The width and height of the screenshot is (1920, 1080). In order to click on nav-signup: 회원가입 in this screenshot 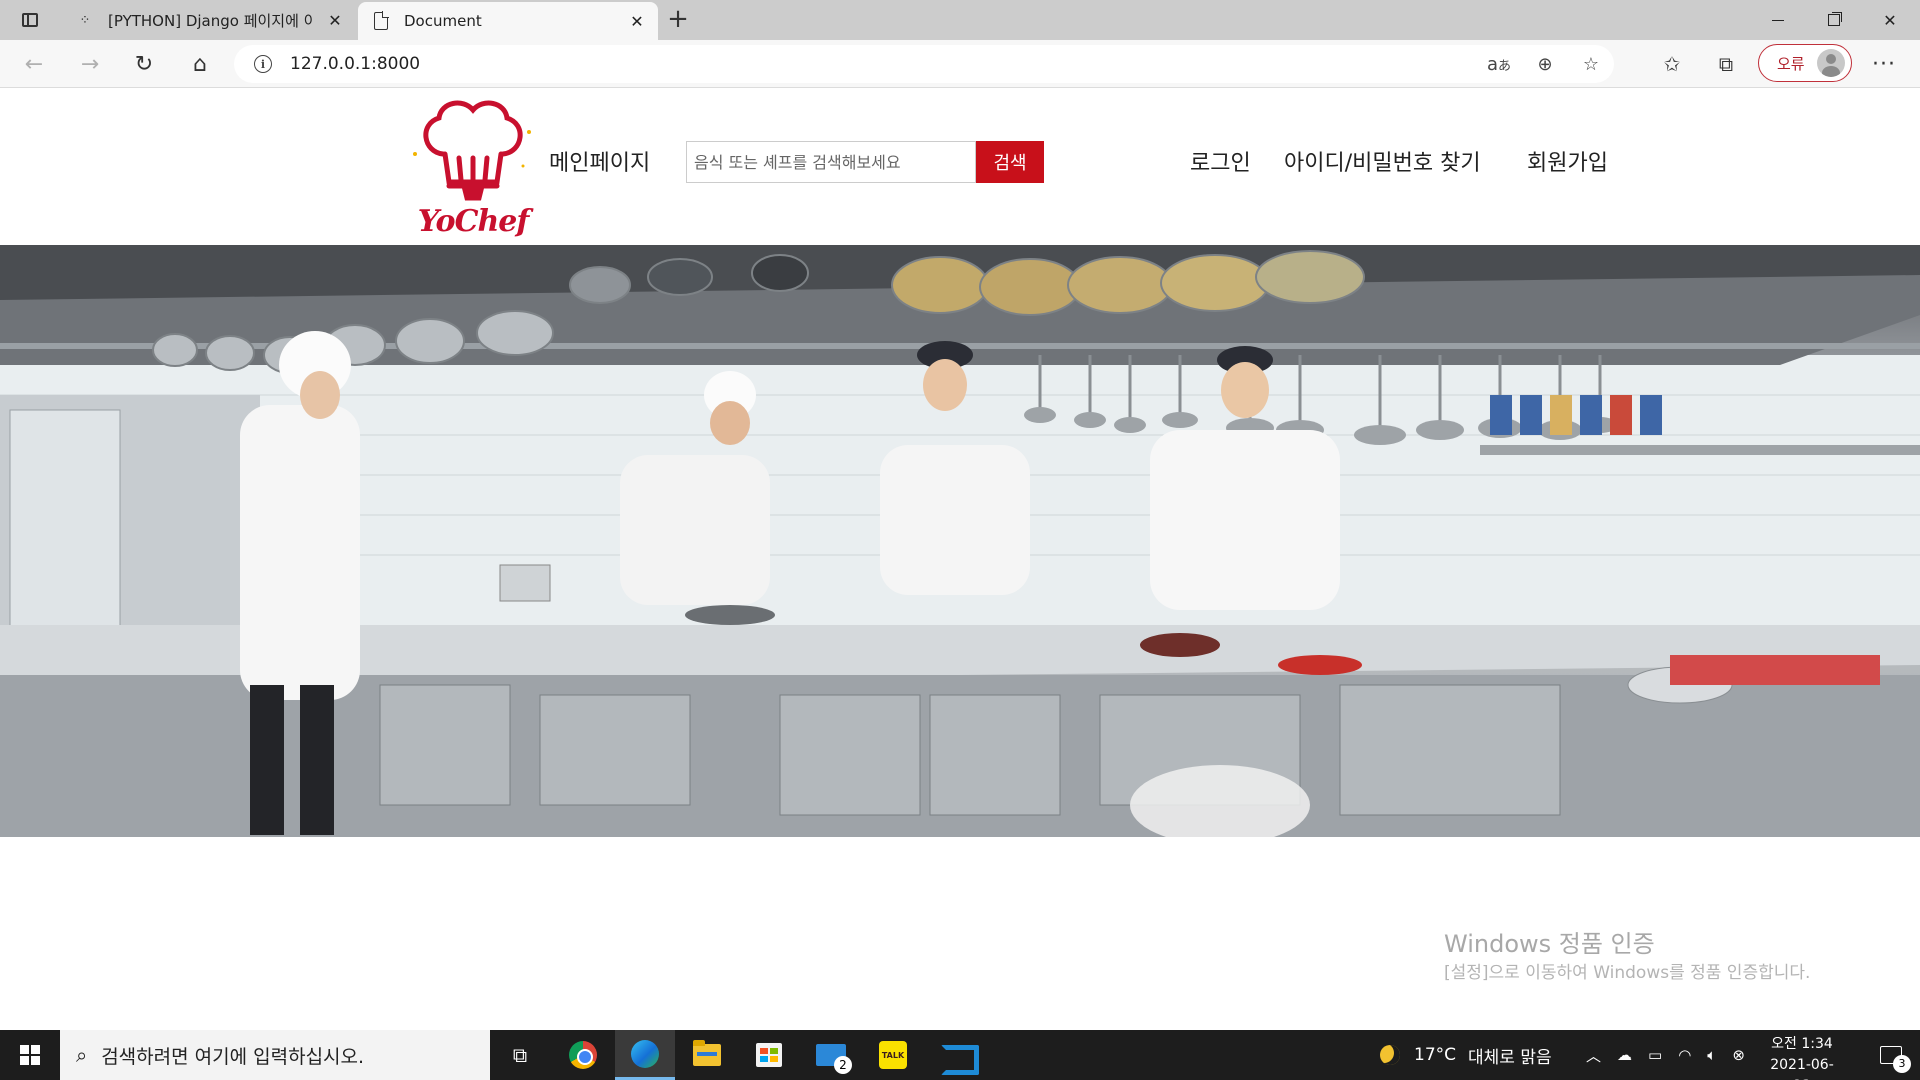, I will do `click(1567, 161)`.